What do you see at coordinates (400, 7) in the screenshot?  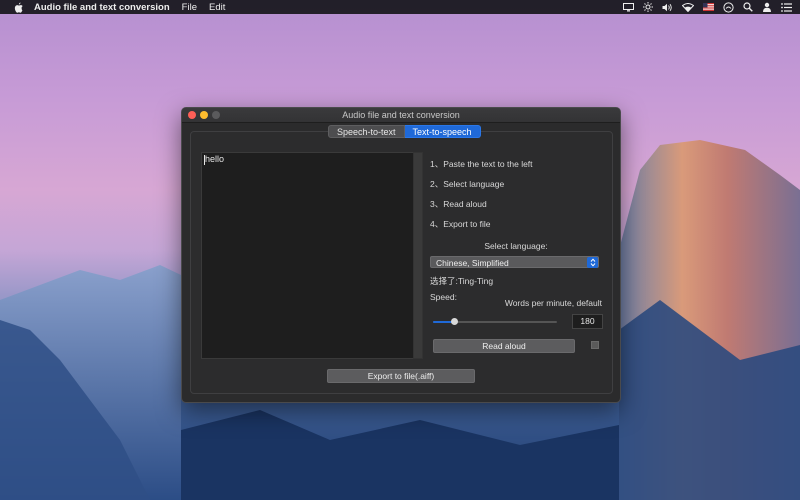 I see `menu-bar: Audio file and text conversion File Edit` at bounding box center [400, 7].